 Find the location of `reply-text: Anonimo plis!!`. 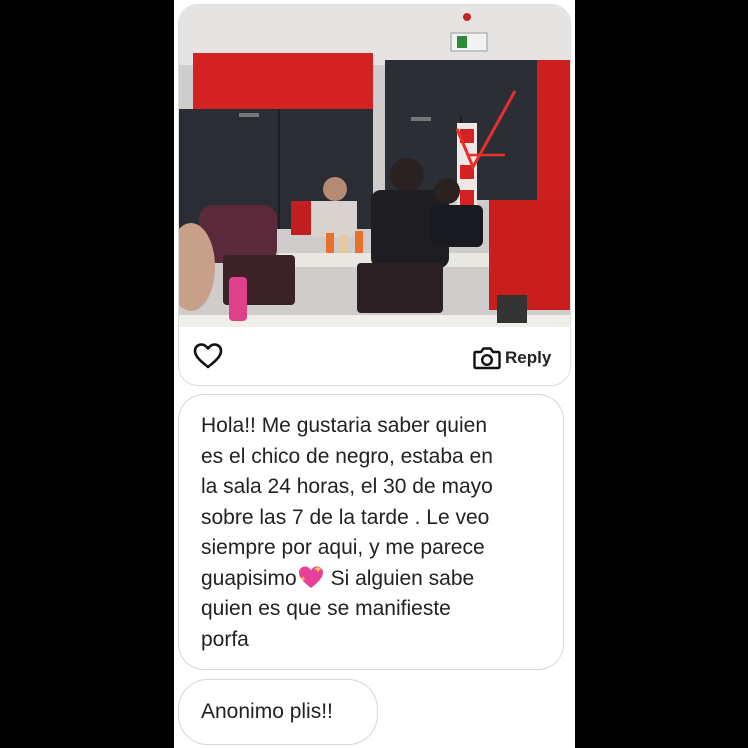

reply-text: Anonimo plis!! is located at coordinates (267, 711).